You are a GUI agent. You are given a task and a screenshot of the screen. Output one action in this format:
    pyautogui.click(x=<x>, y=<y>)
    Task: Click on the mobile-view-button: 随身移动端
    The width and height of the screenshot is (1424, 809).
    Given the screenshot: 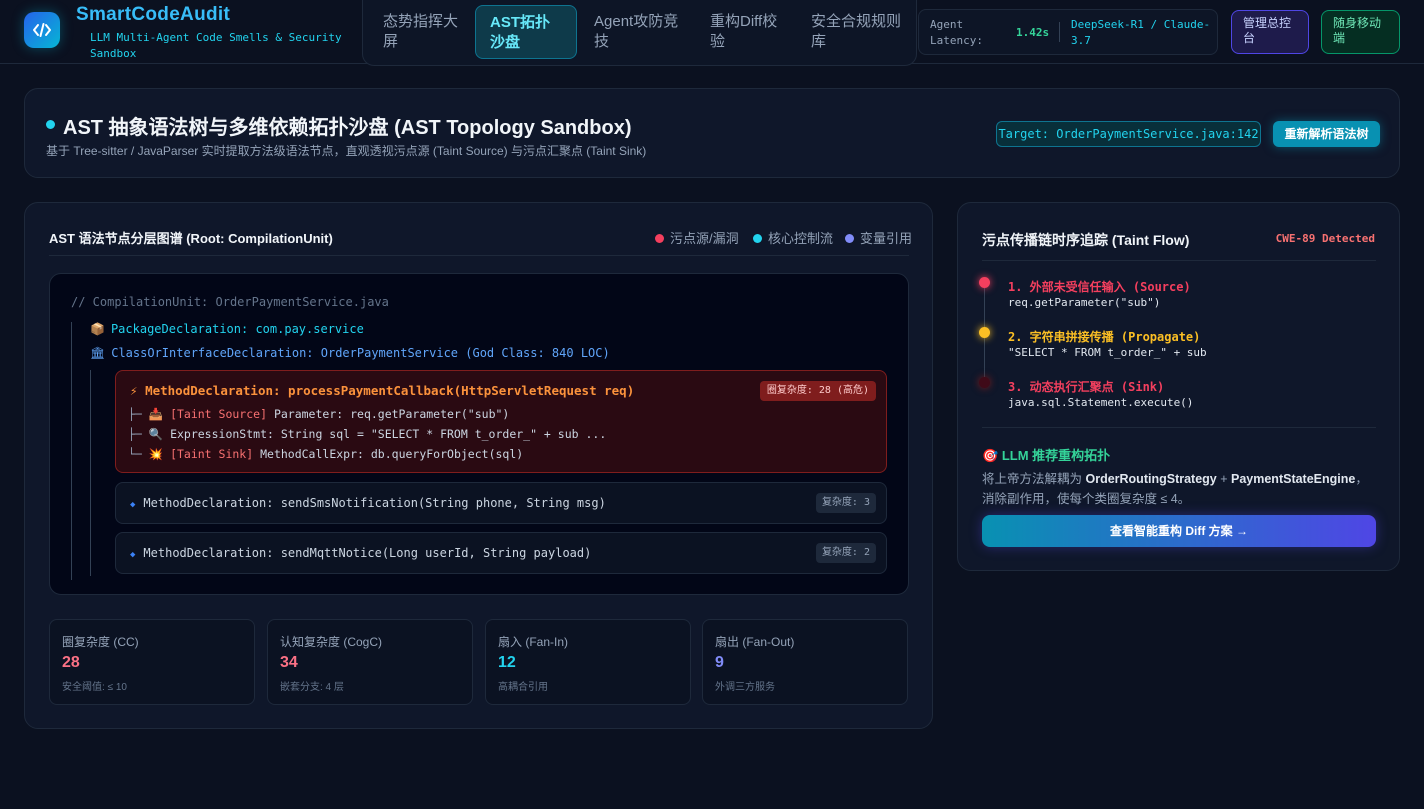 What is the action you would take?
    pyautogui.click(x=1360, y=32)
    